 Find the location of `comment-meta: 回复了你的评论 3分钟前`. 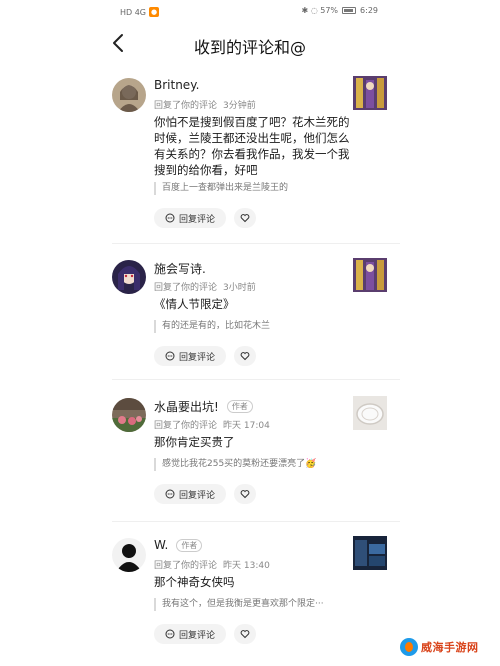

comment-meta: 回复了你的评论 3分钟前 is located at coordinates (205, 104).